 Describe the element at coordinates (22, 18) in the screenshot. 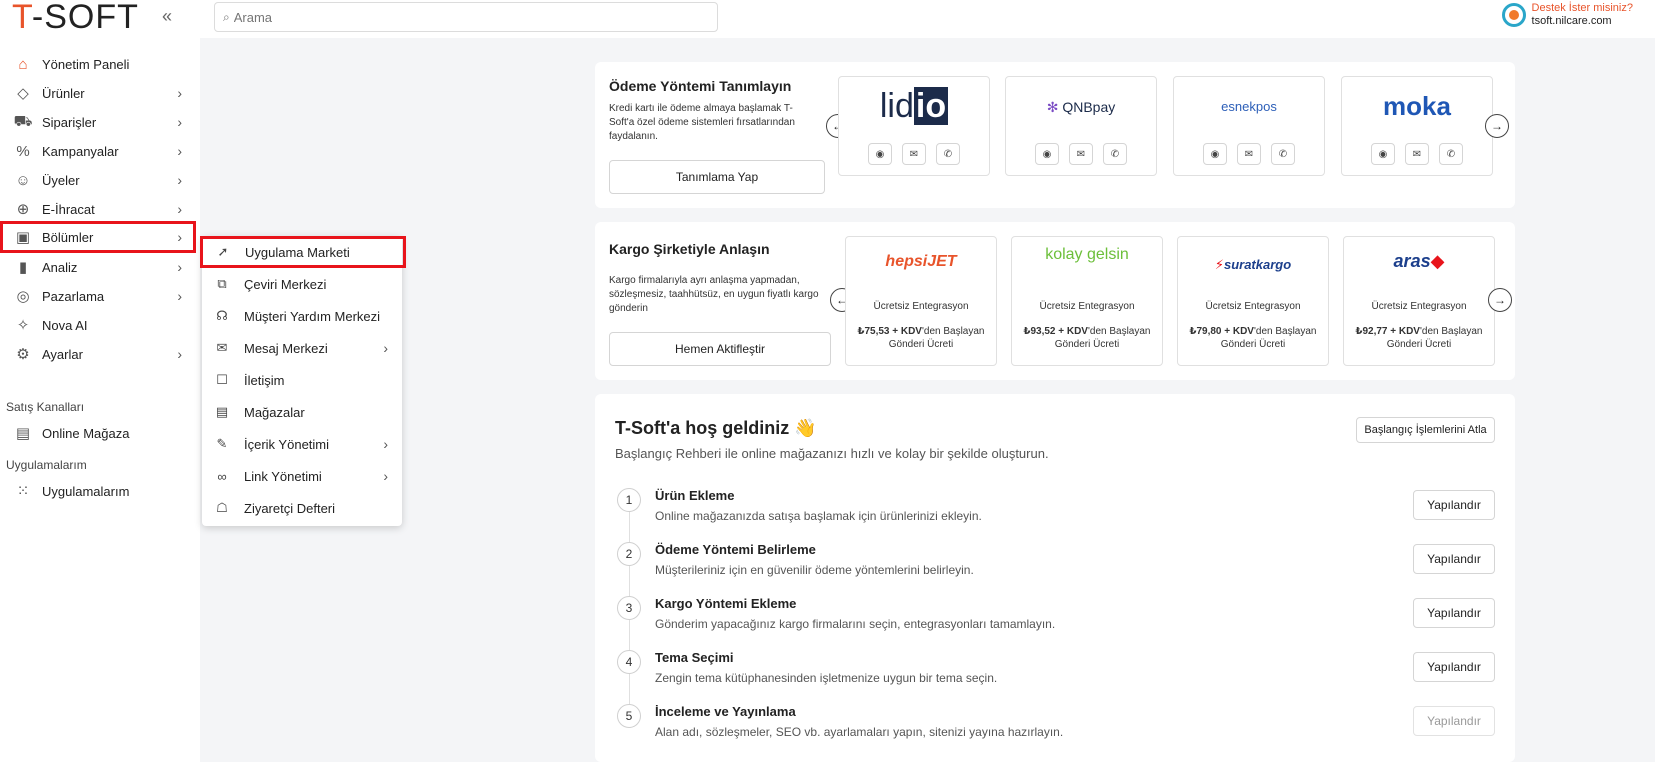

I see `logo-letter-t: T` at that location.